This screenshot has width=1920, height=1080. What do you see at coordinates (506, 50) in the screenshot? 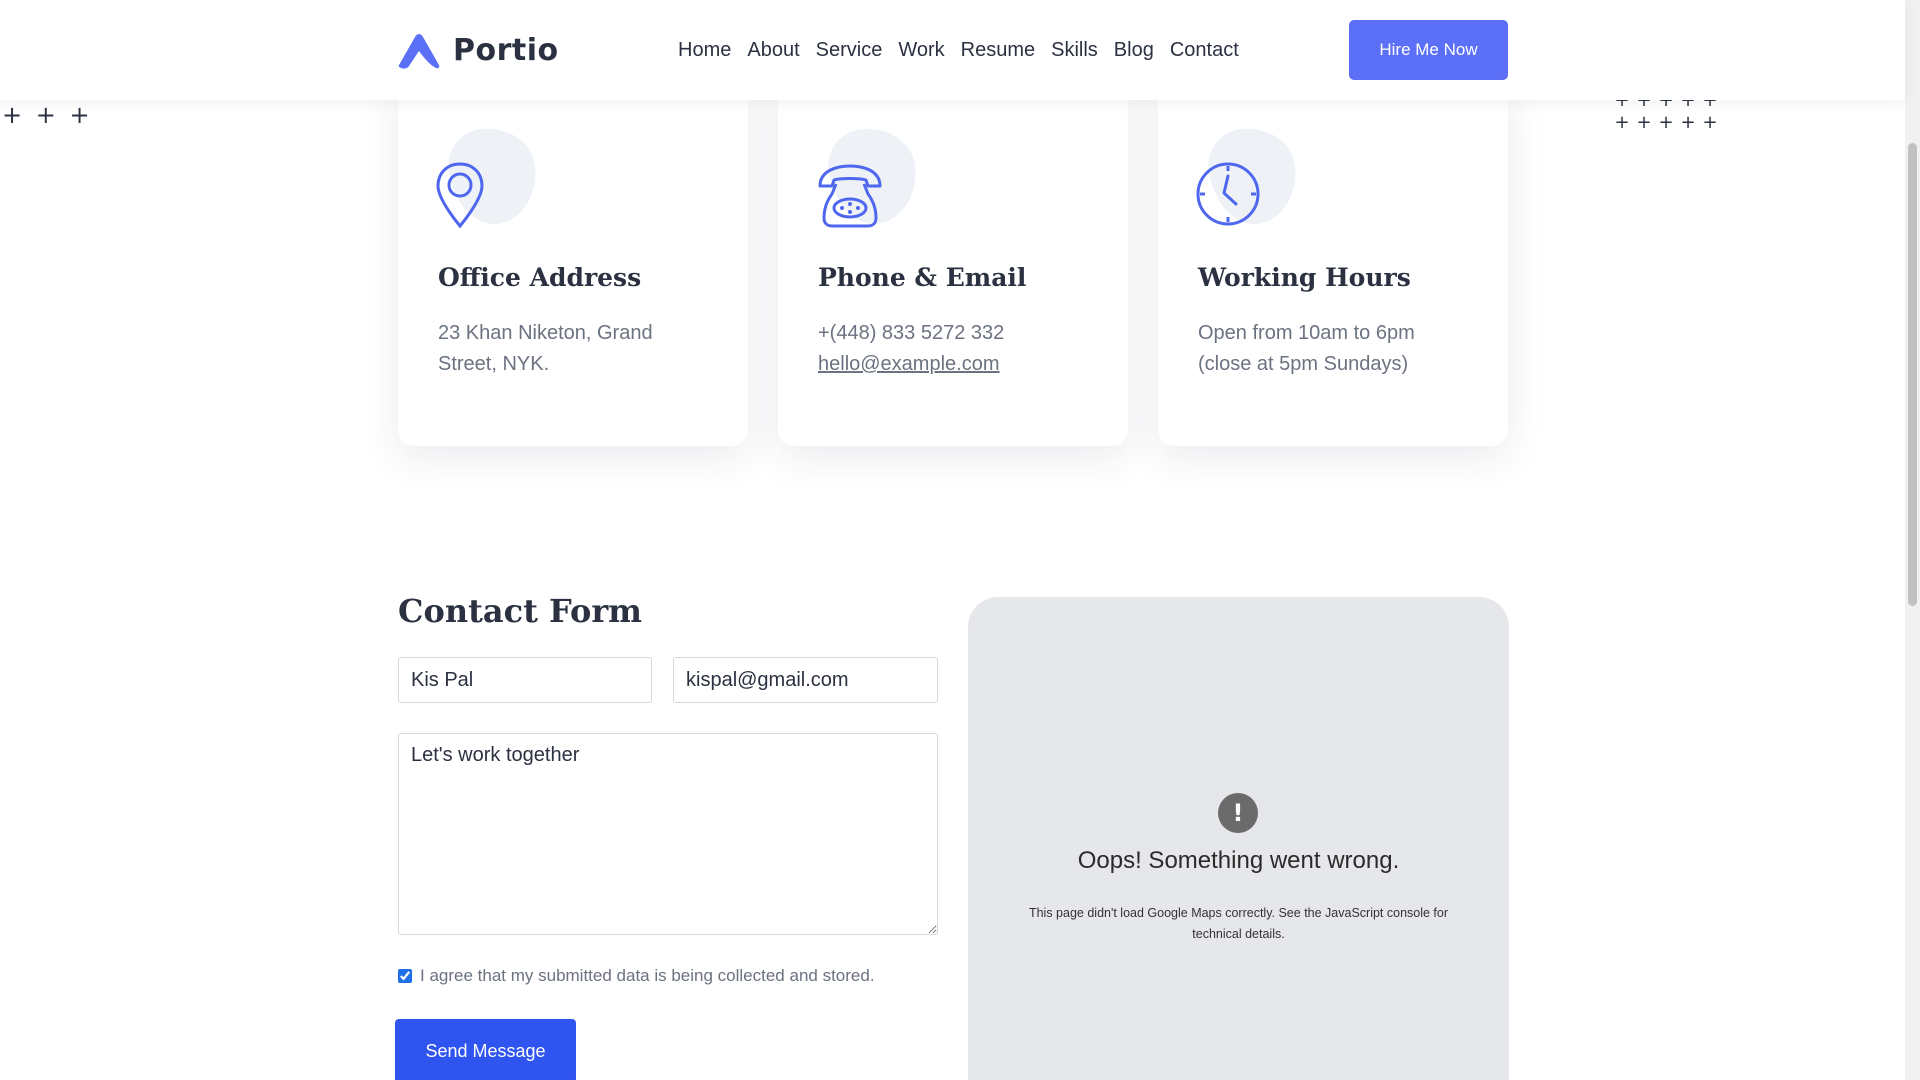
I see `brand-name: Portio` at bounding box center [506, 50].